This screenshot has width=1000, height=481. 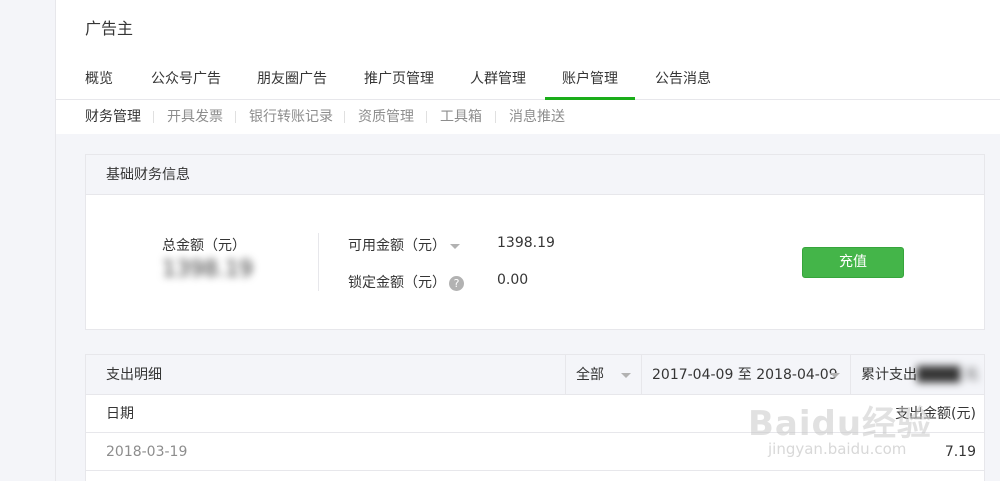 What do you see at coordinates (28, 240) in the screenshot?
I see `left-gutter` at bounding box center [28, 240].